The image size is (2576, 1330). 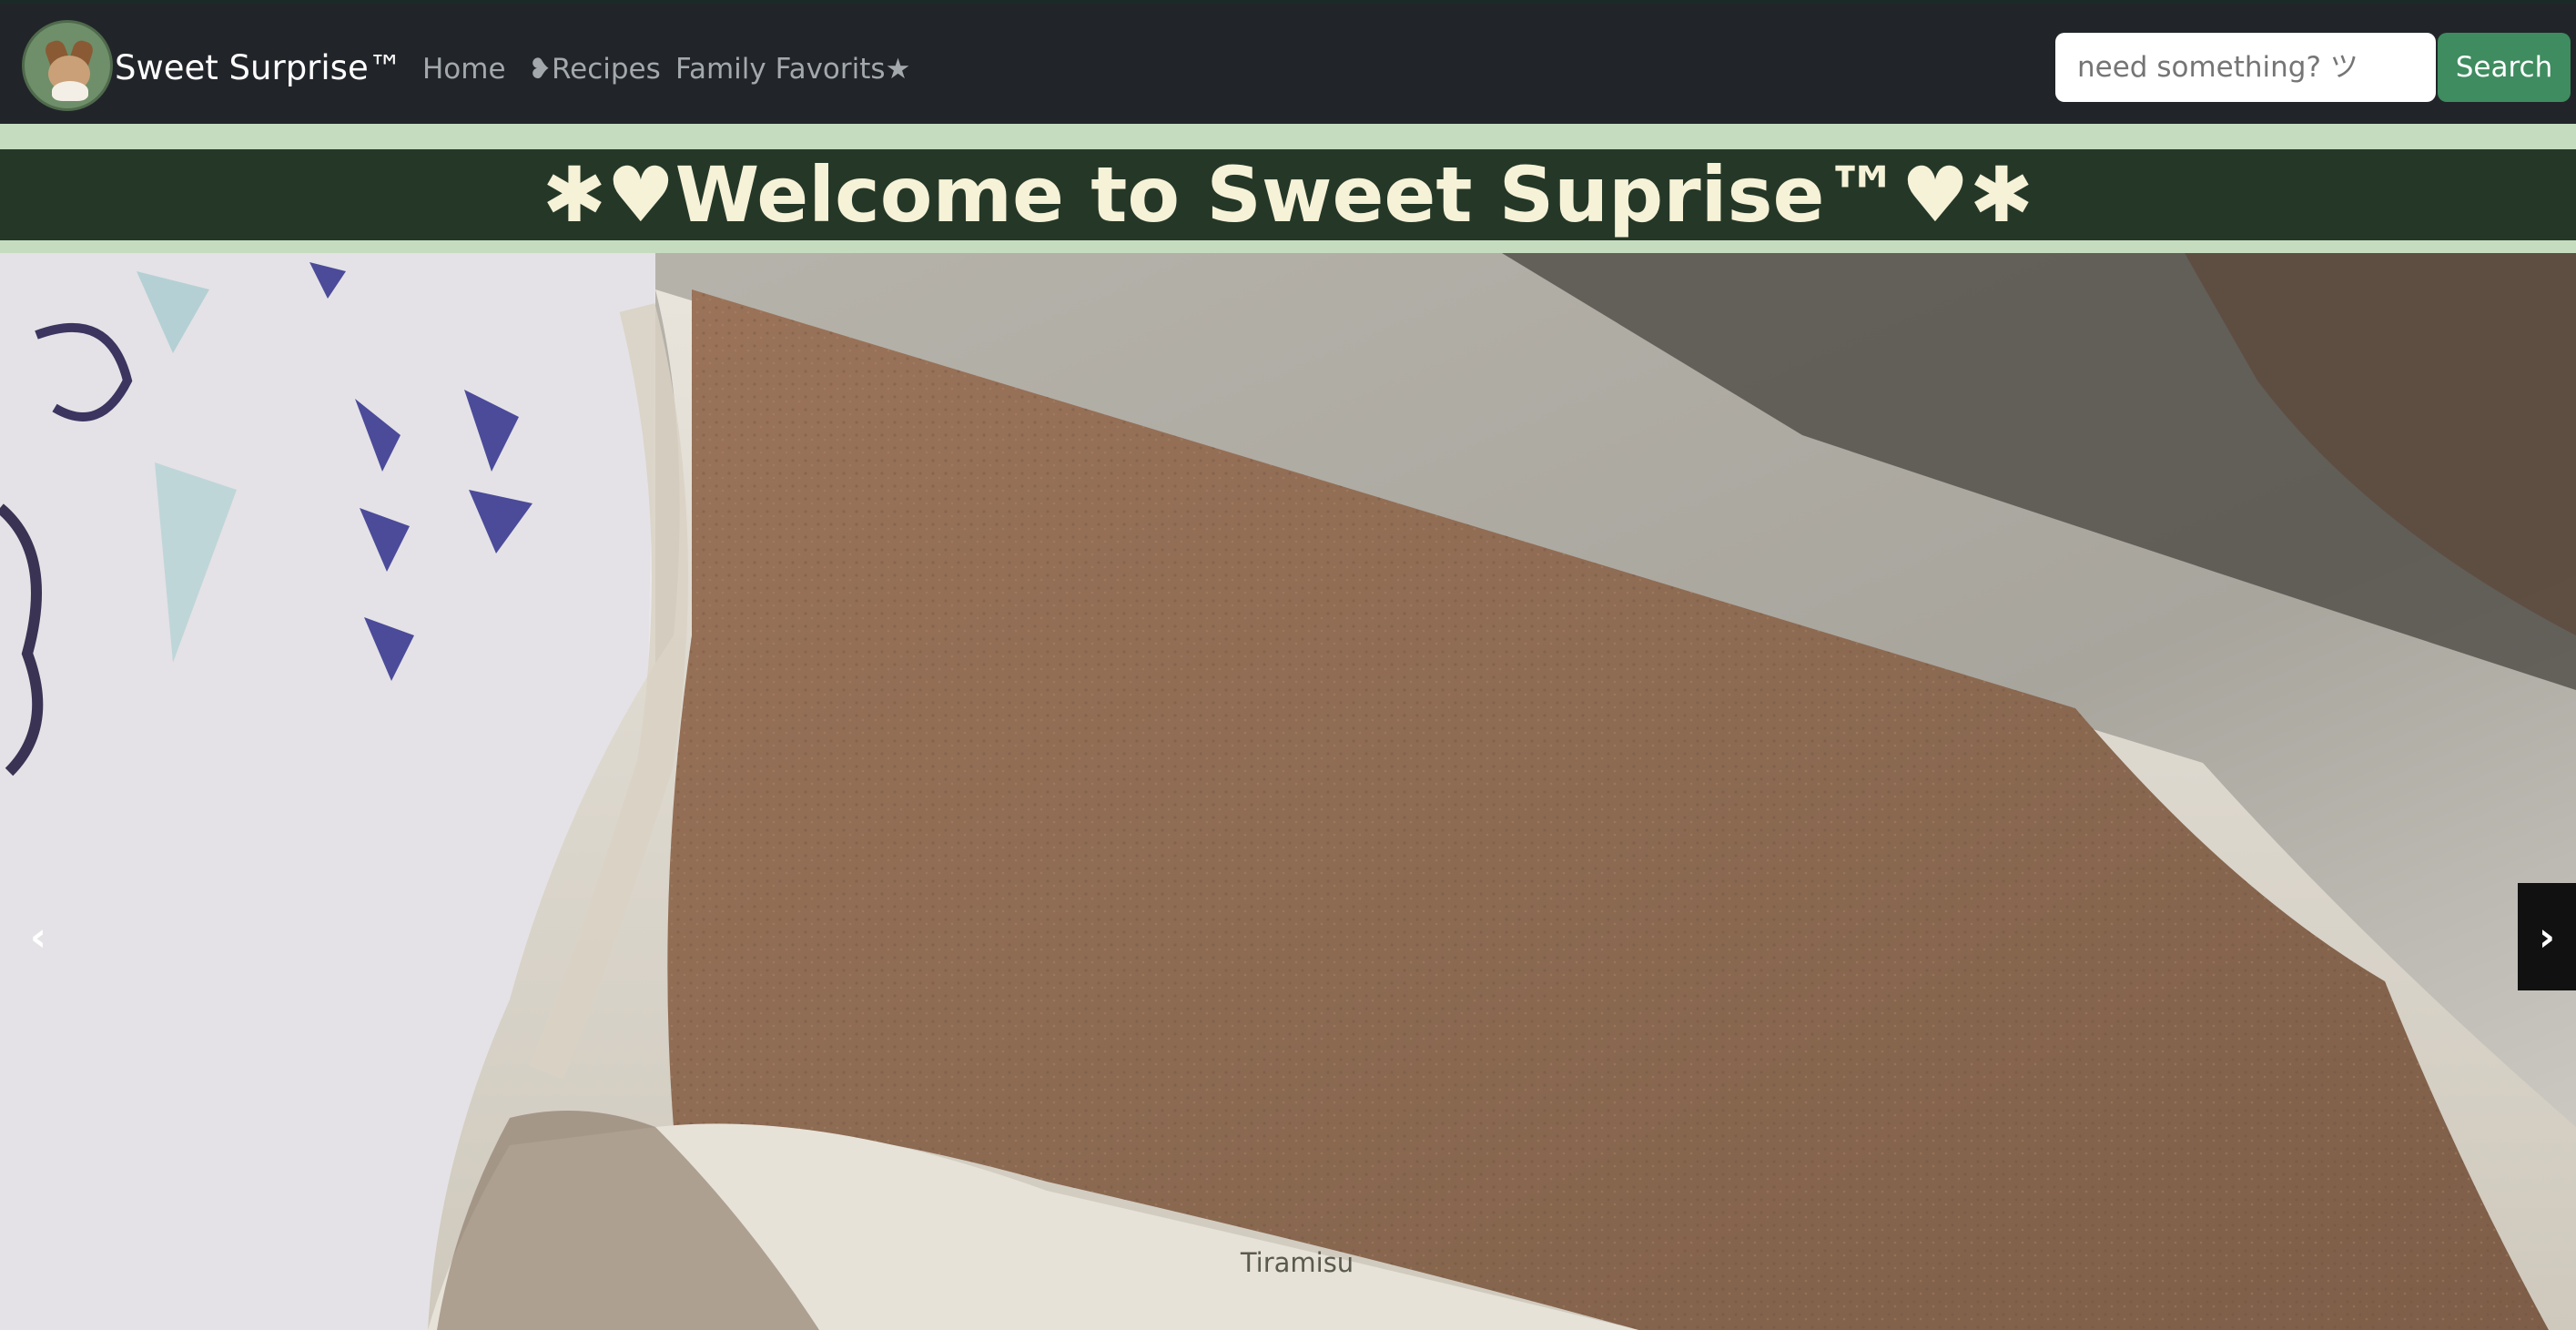 What do you see at coordinates (594, 69) in the screenshot?
I see `nav-recipes-link: ❥Recipes` at bounding box center [594, 69].